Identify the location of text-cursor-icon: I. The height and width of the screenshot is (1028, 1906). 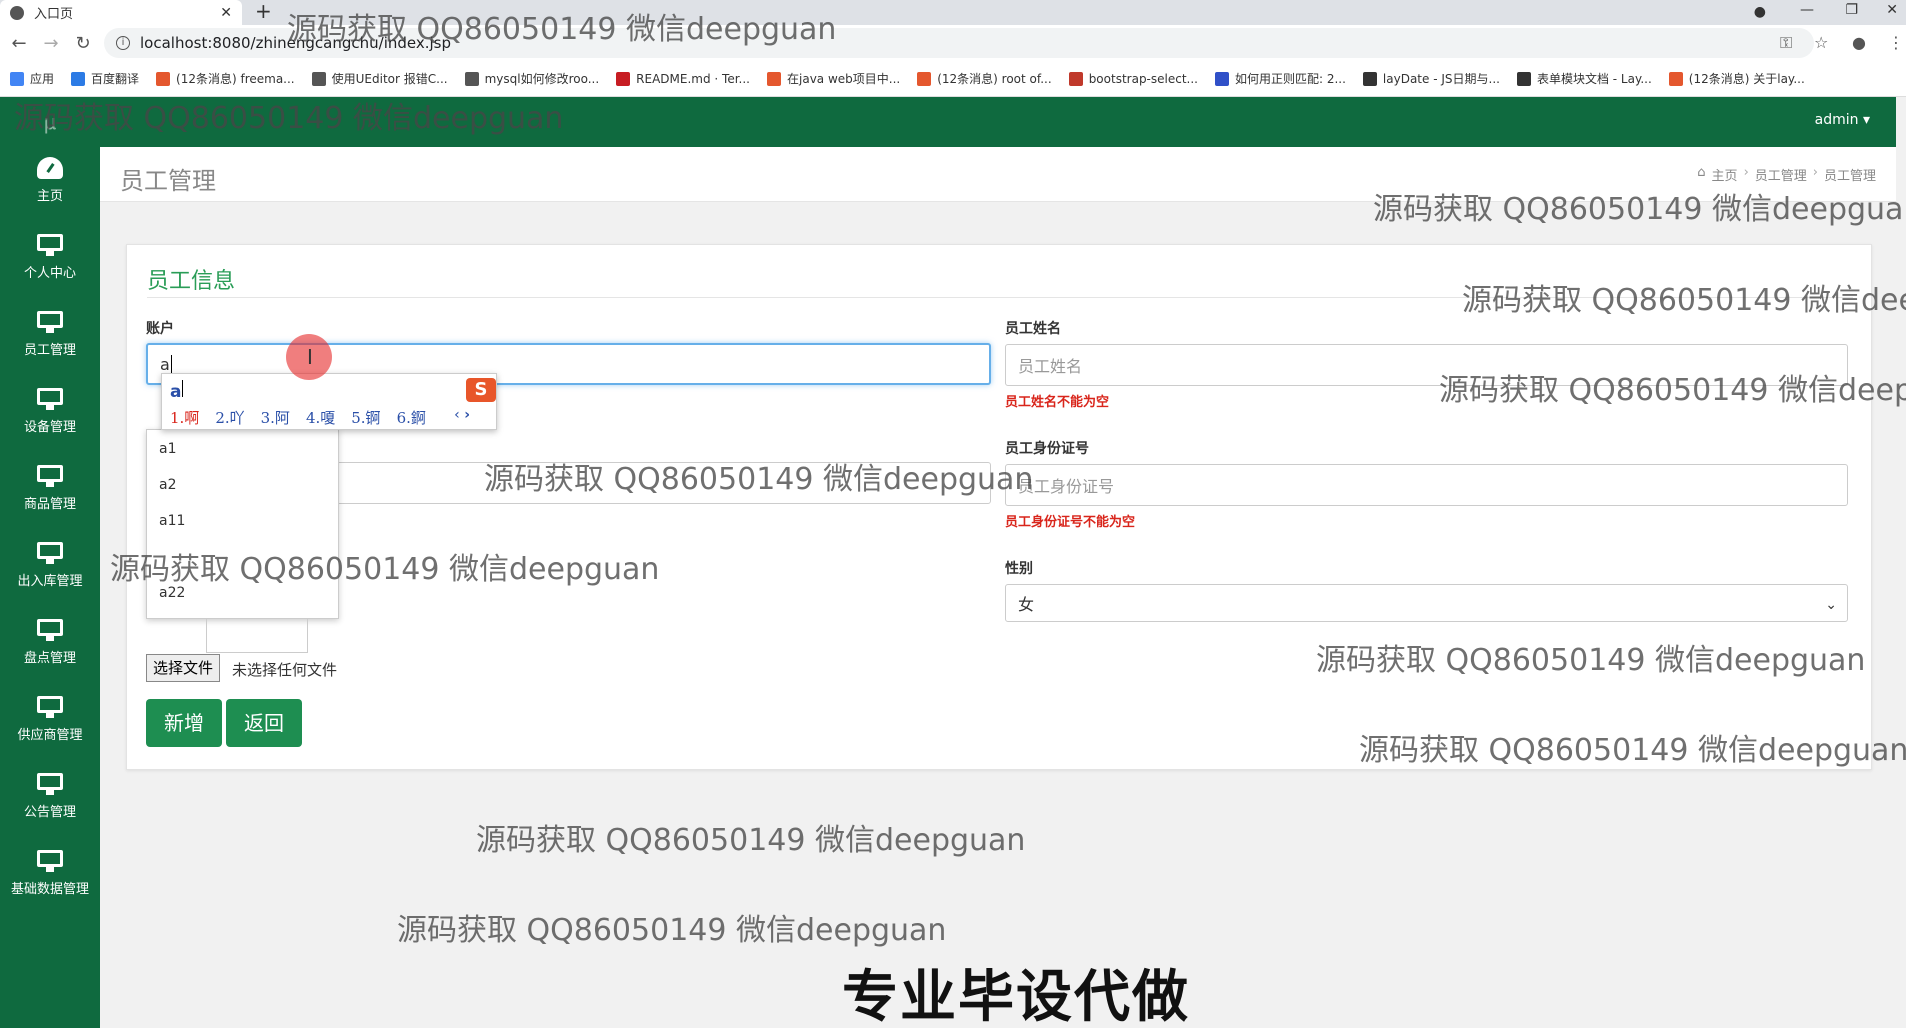
(310, 357).